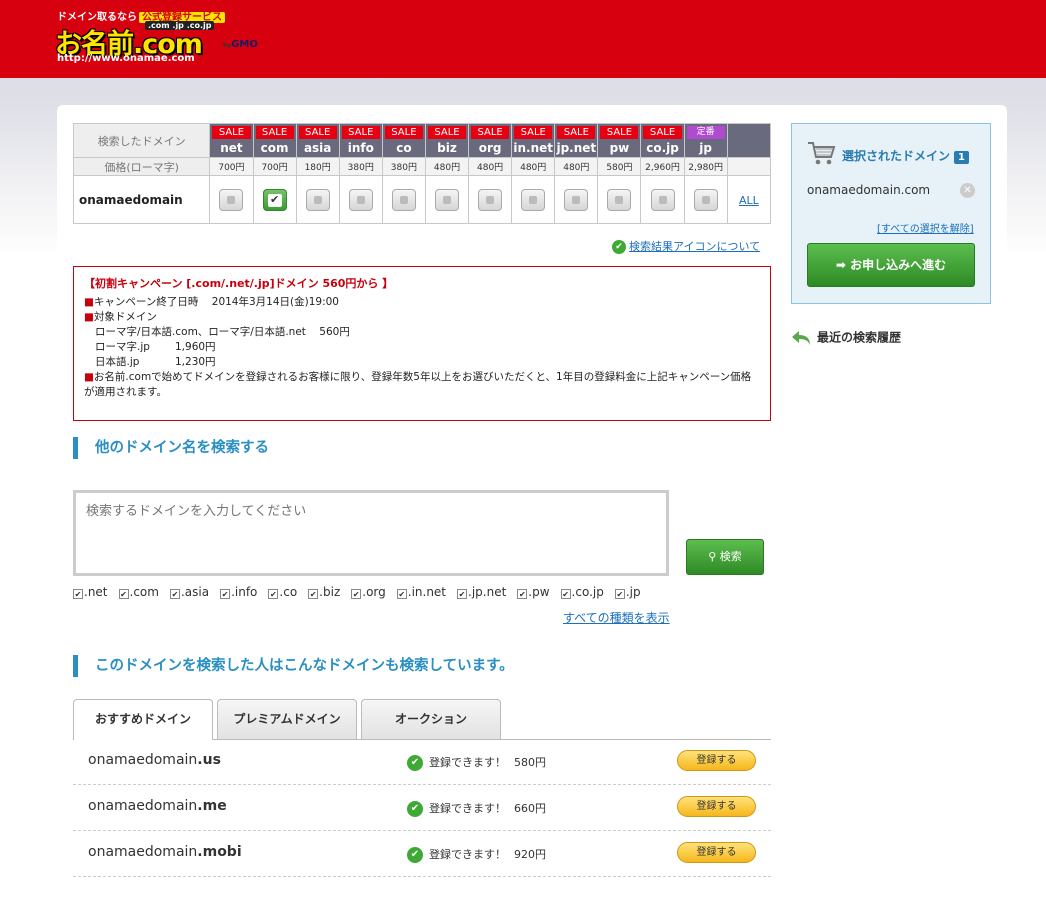 The image size is (1046, 905). I want to click on about-link-text: 検索結果アイコンについて, so click(695, 246).